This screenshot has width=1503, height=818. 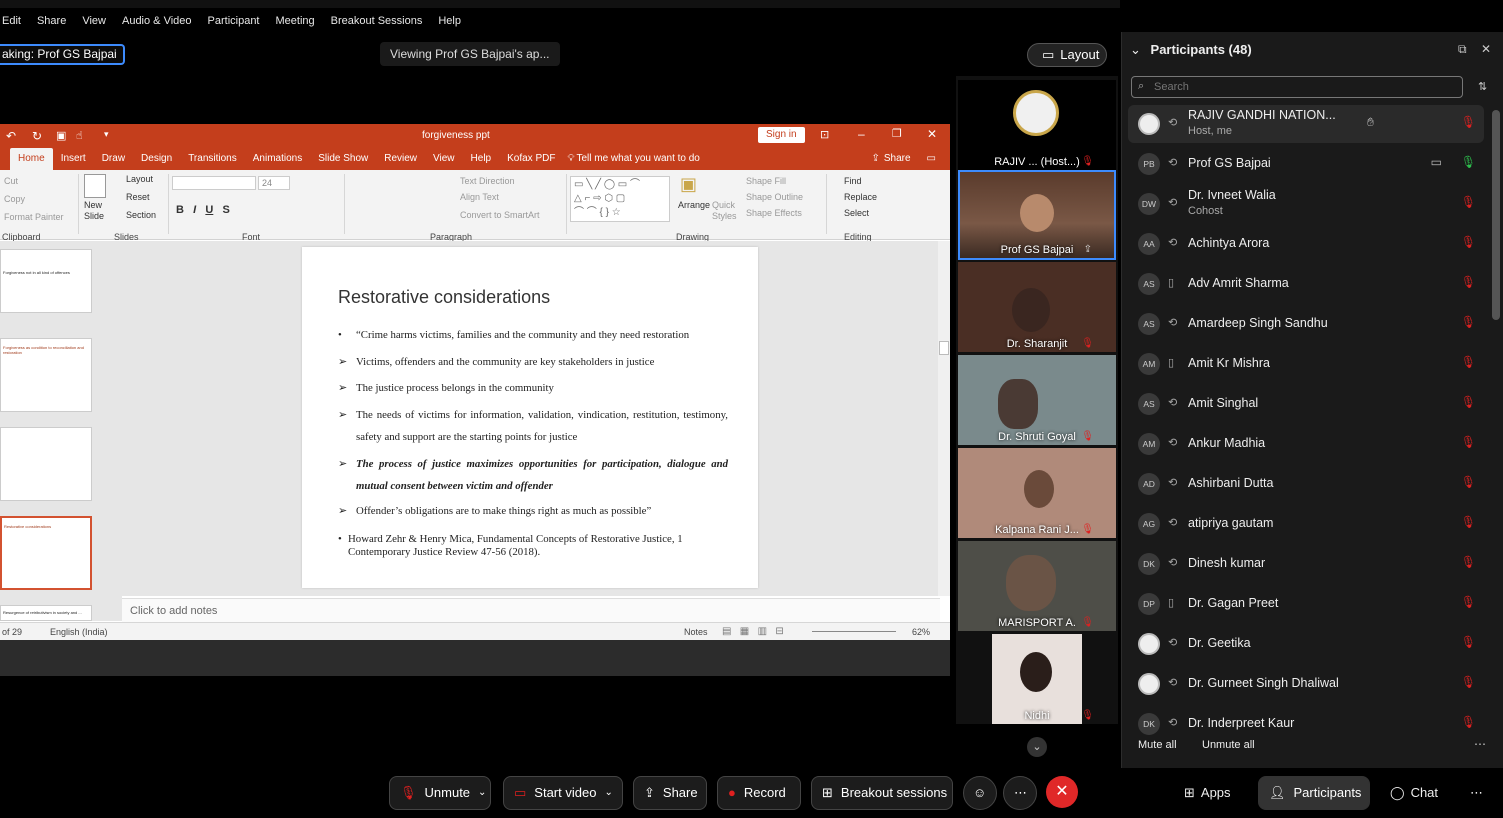 What do you see at coordinates (203, 210) in the screenshot?
I see `bold-icon: B I U S` at bounding box center [203, 210].